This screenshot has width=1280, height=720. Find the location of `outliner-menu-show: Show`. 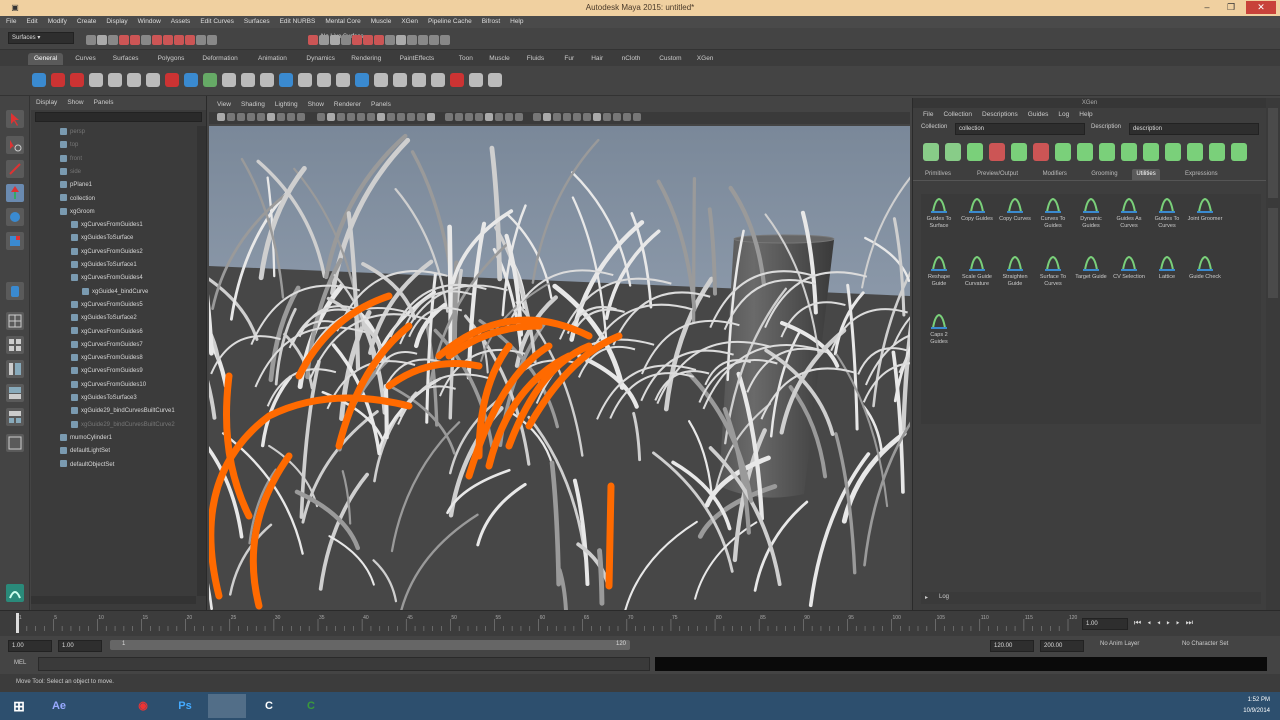

outliner-menu-show: Show is located at coordinates (75, 103).